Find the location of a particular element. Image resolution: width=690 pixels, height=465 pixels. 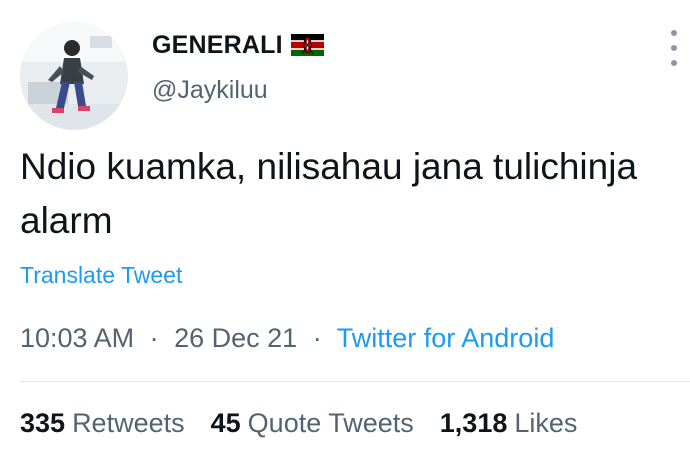

display-name: GENERALI is located at coordinates (217, 45).